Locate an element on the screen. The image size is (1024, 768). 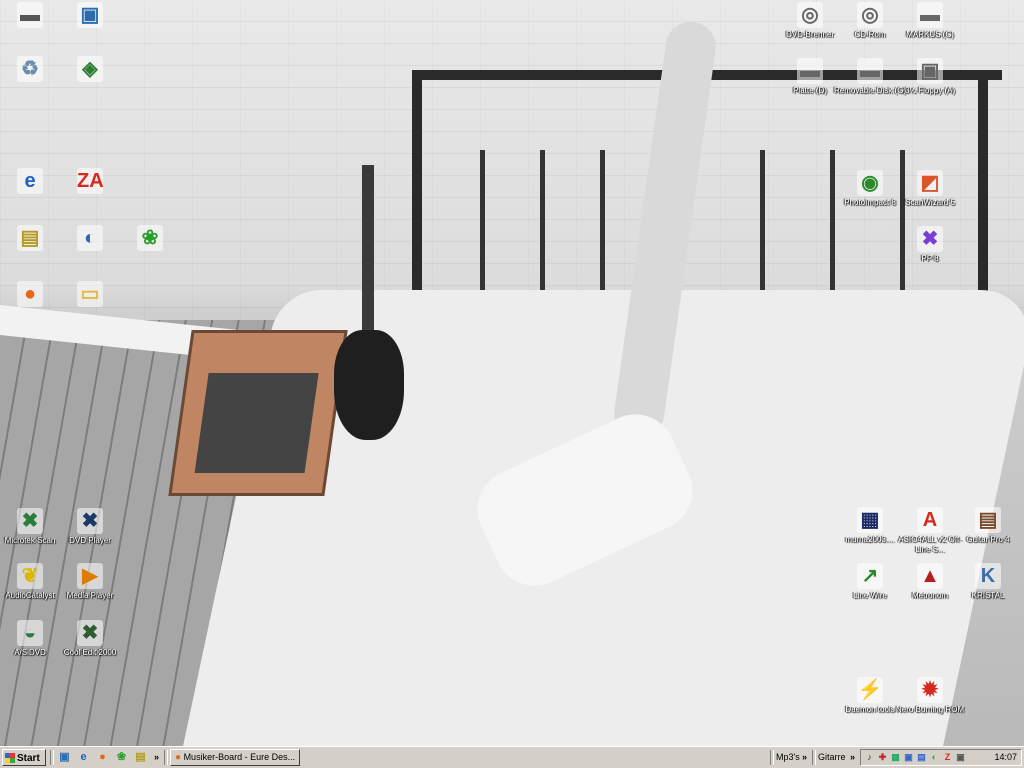
dvd-player-shortcut: ✖ DVD Player is located at coordinates (90, 527).